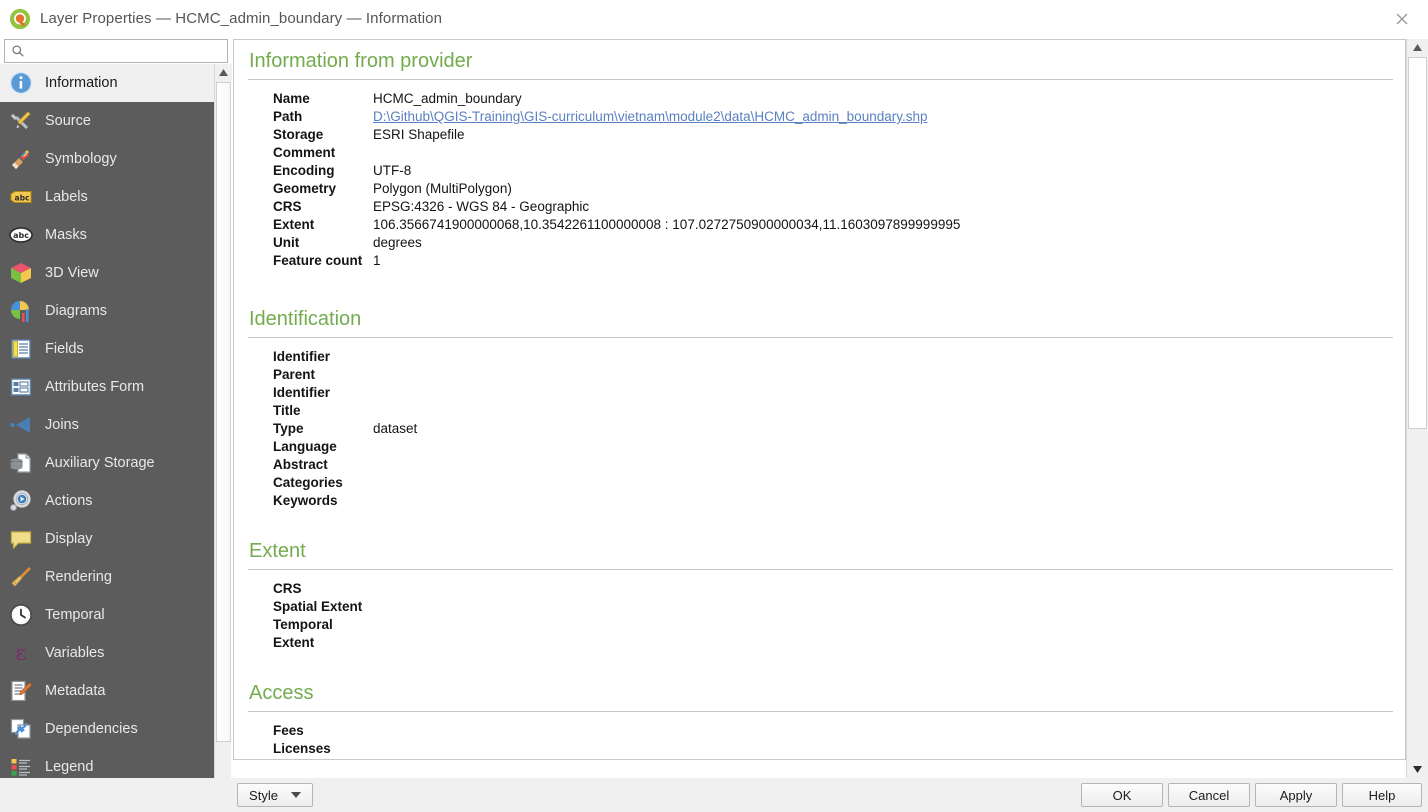 The height and width of the screenshot is (812, 1428). I want to click on search-input, so click(119, 51).